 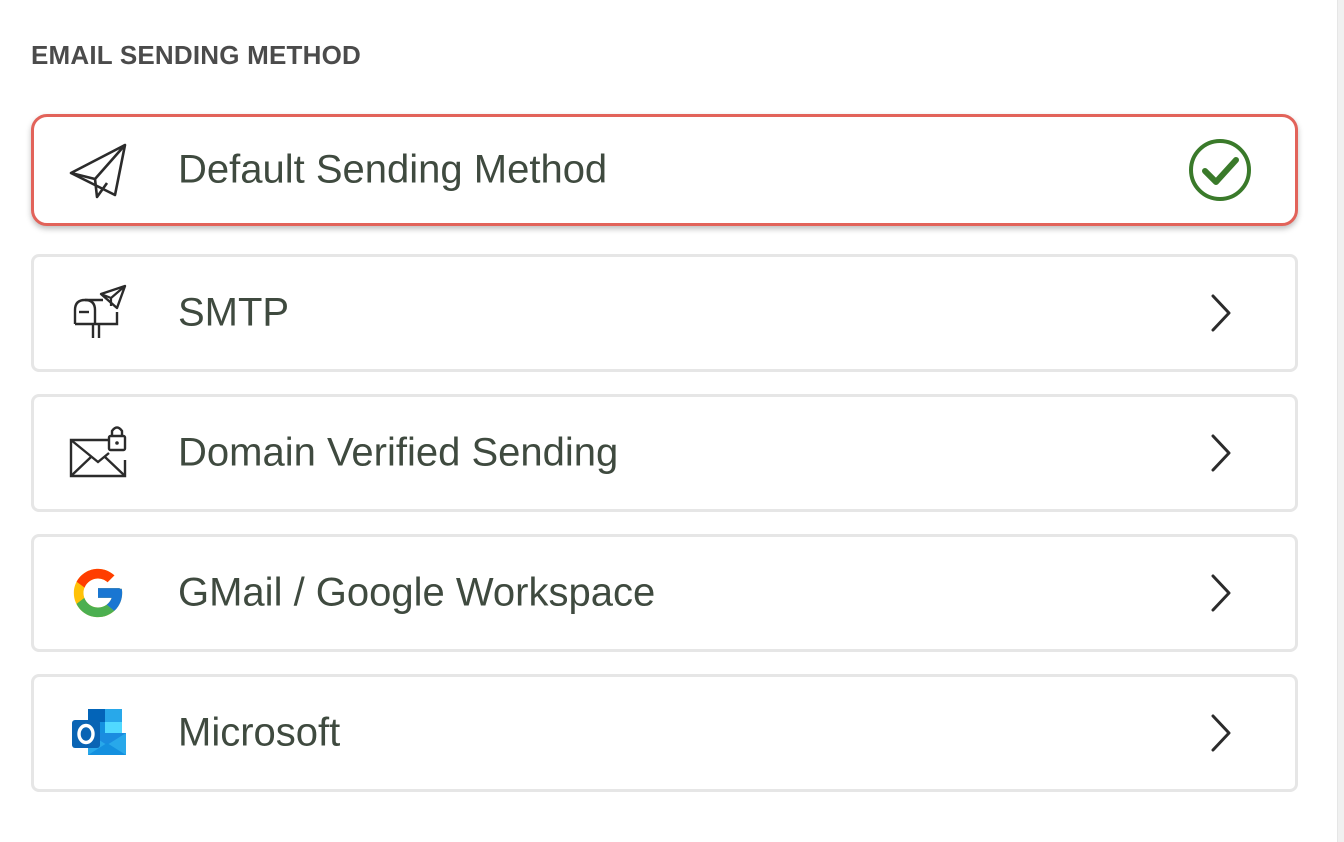 I want to click on google-logo-icon, so click(x=98, y=593).